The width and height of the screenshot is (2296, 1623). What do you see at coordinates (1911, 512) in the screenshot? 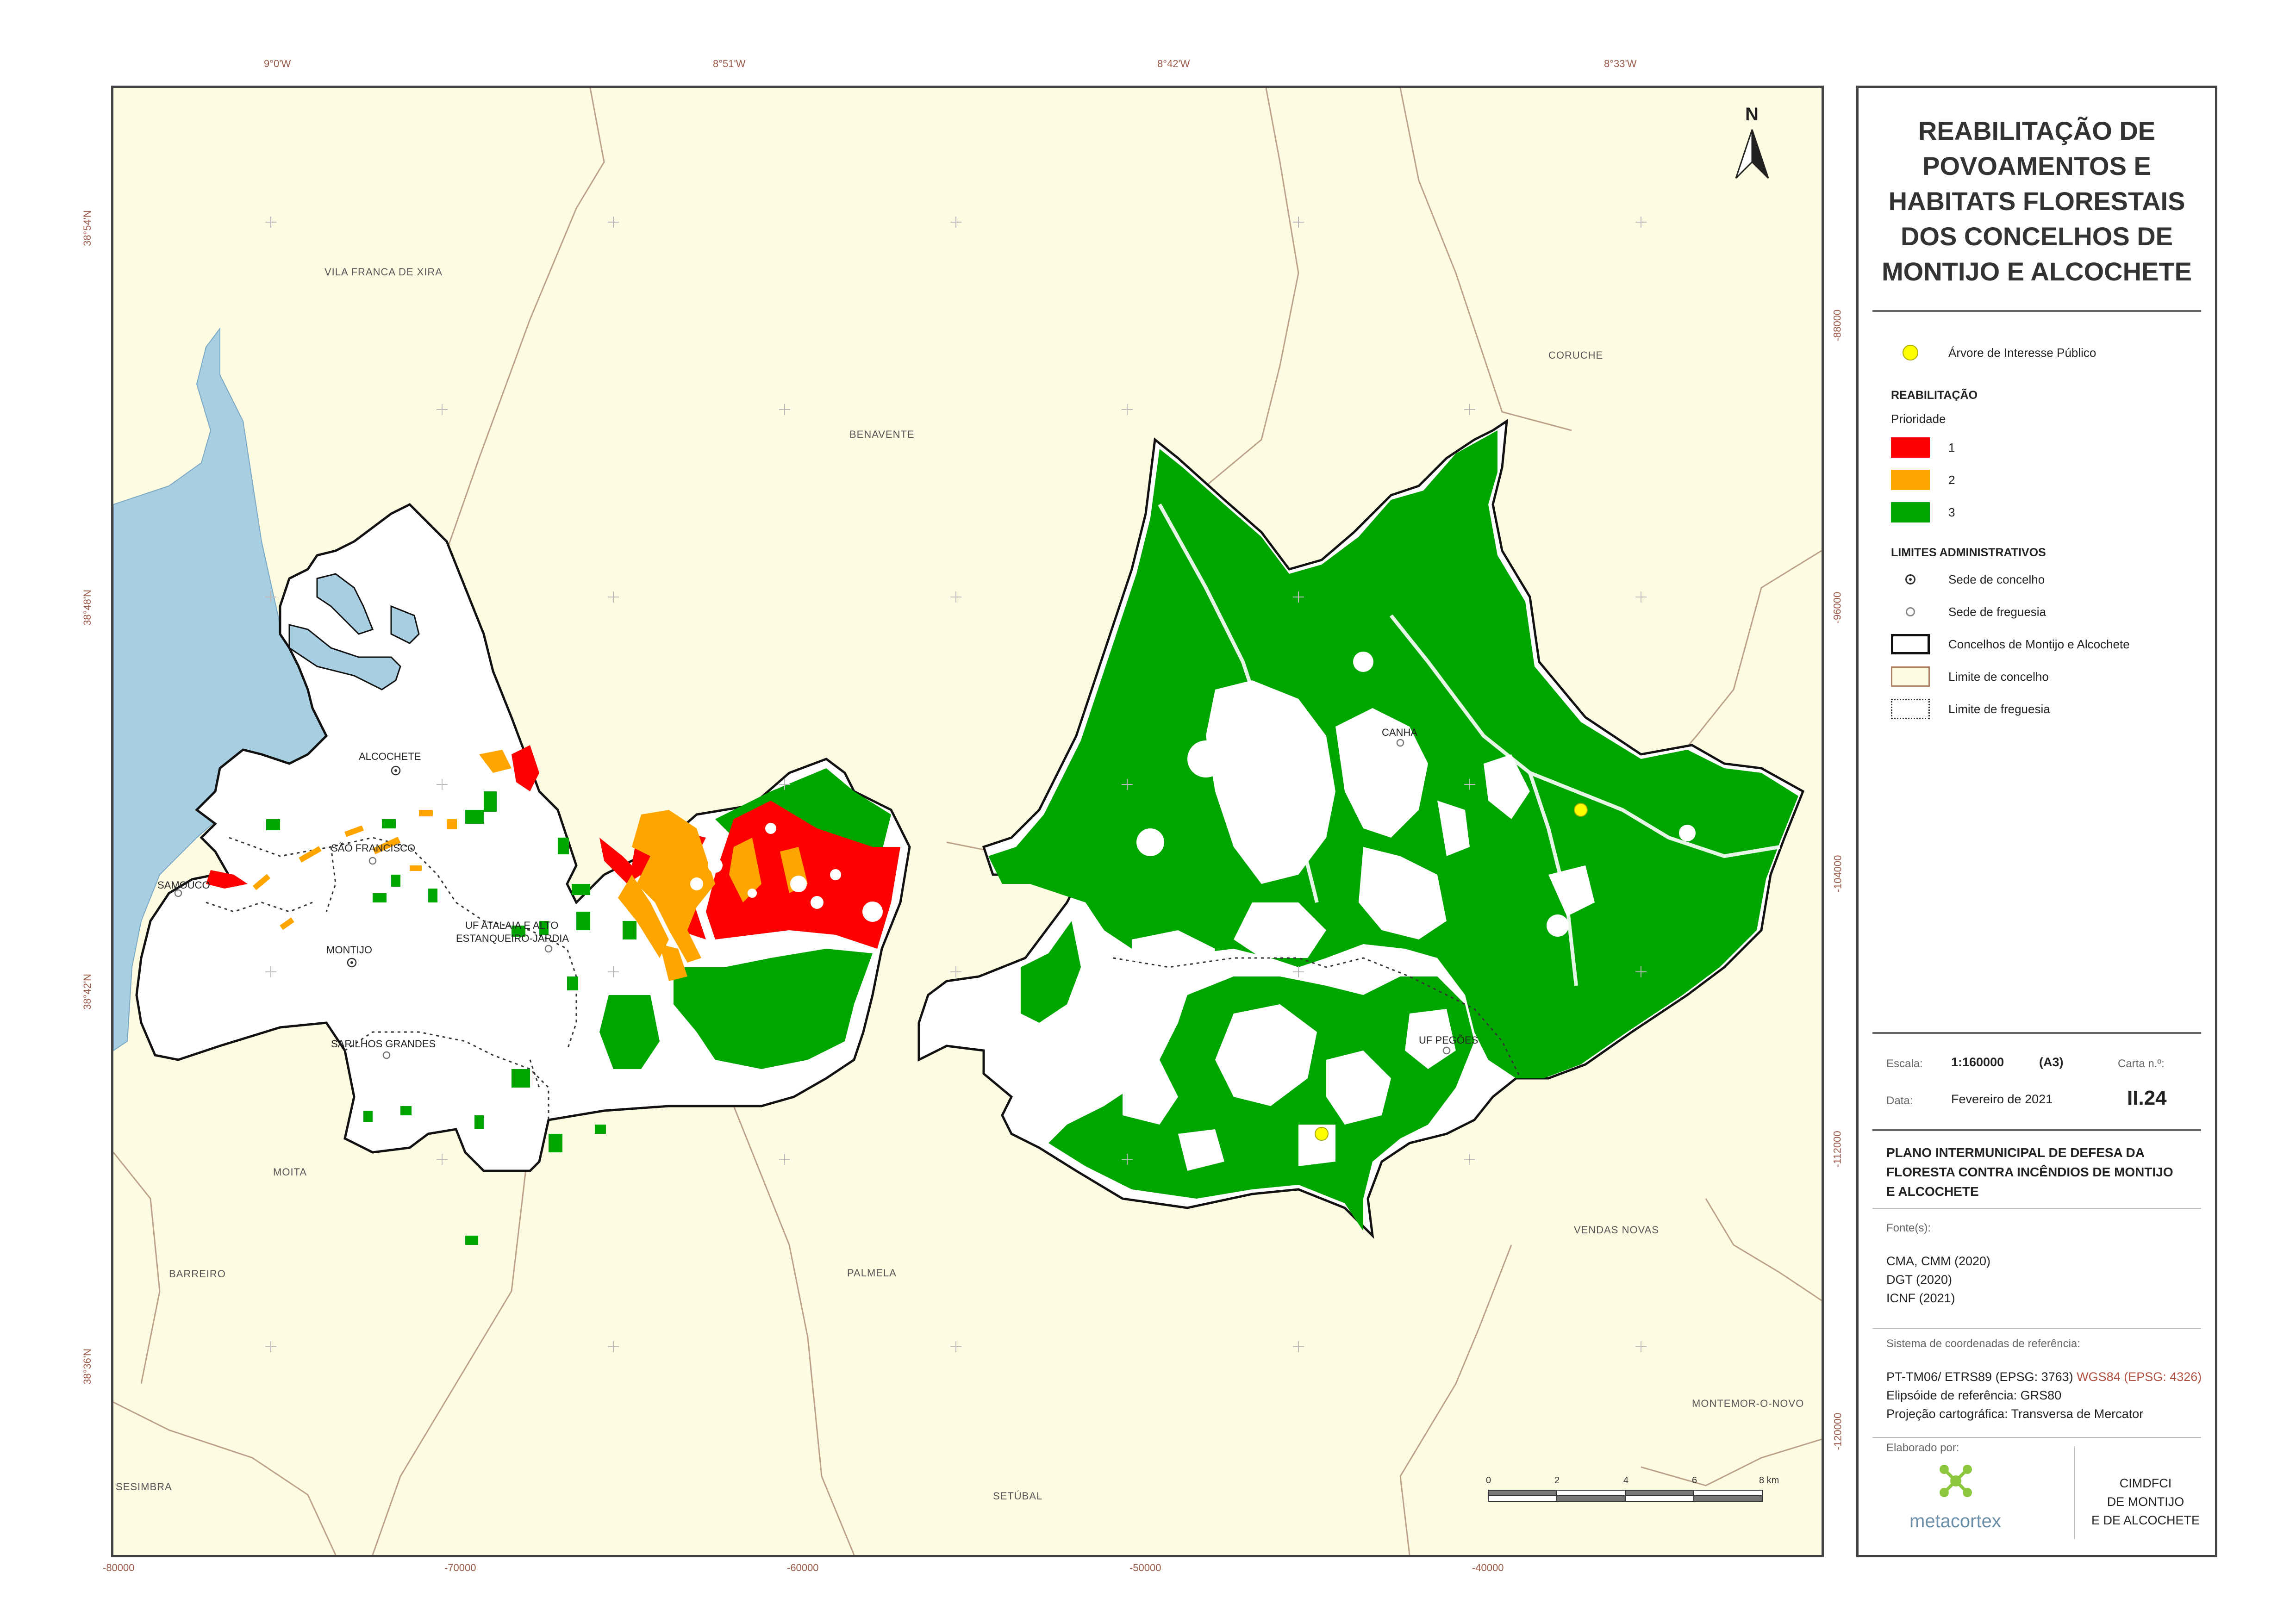
I see `priority-3-swatch` at bounding box center [1911, 512].